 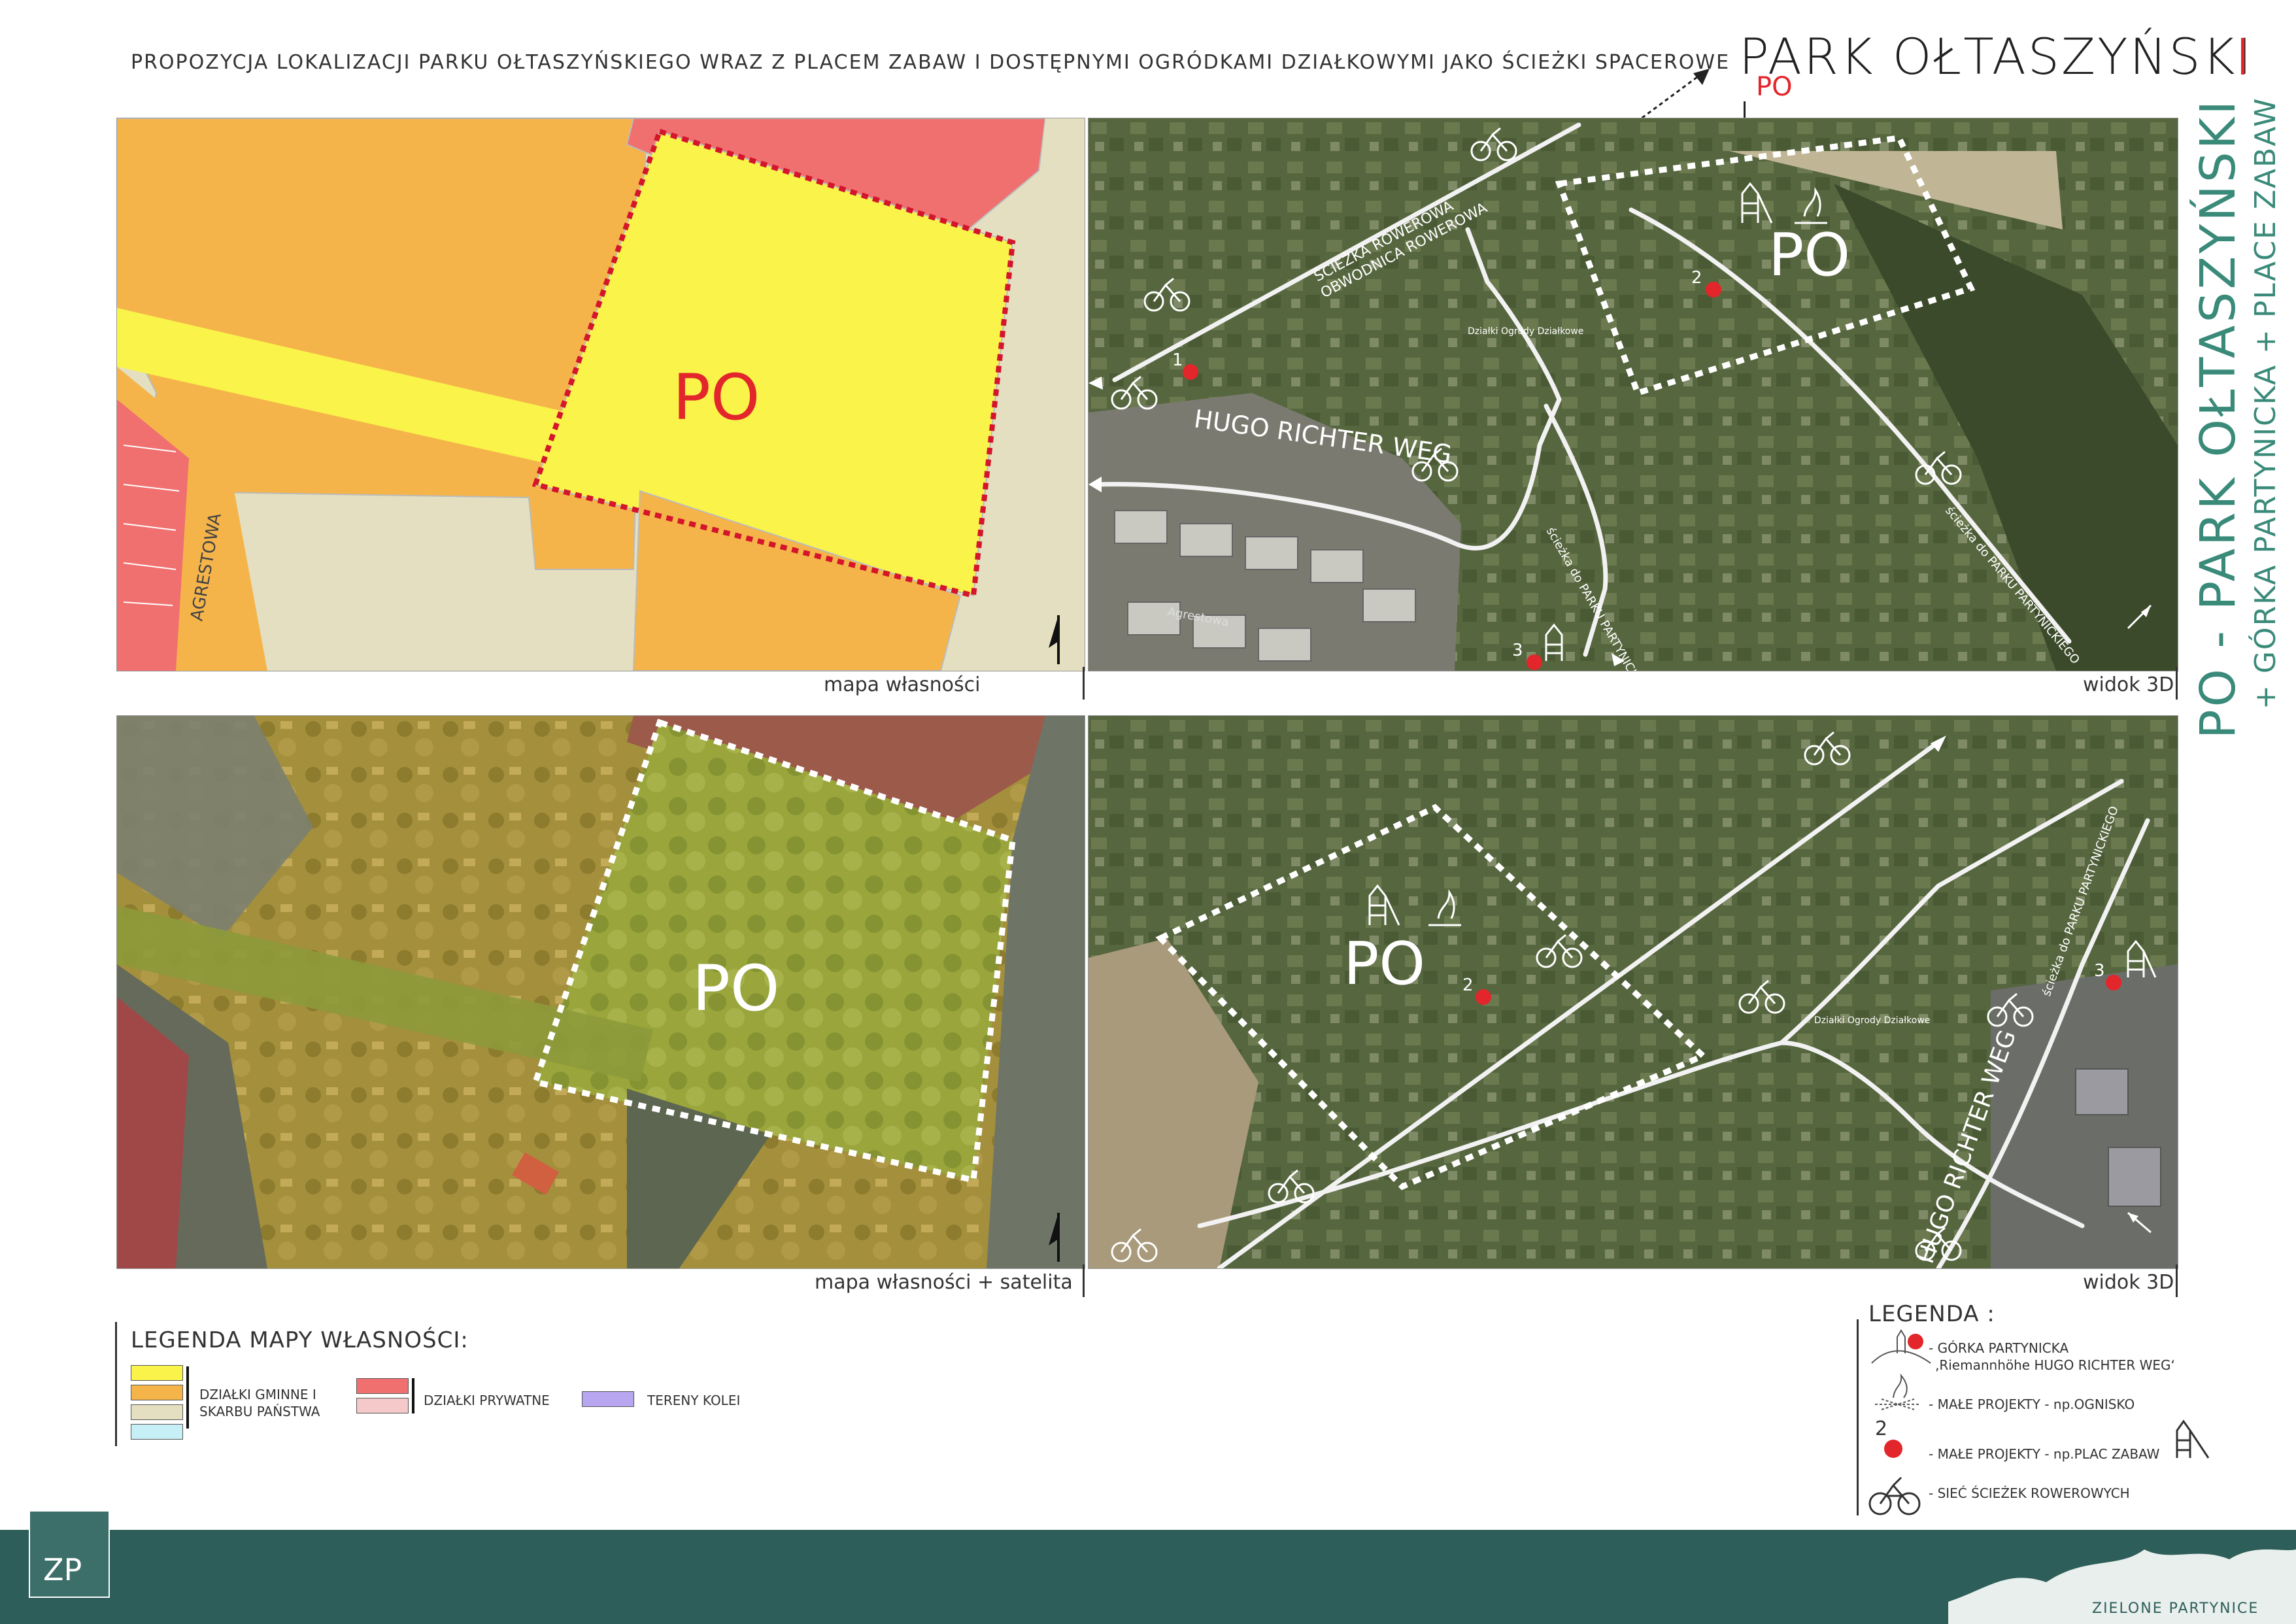 I want to click on caption-ownership-map: mapa własności, so click(x=903, y=684).